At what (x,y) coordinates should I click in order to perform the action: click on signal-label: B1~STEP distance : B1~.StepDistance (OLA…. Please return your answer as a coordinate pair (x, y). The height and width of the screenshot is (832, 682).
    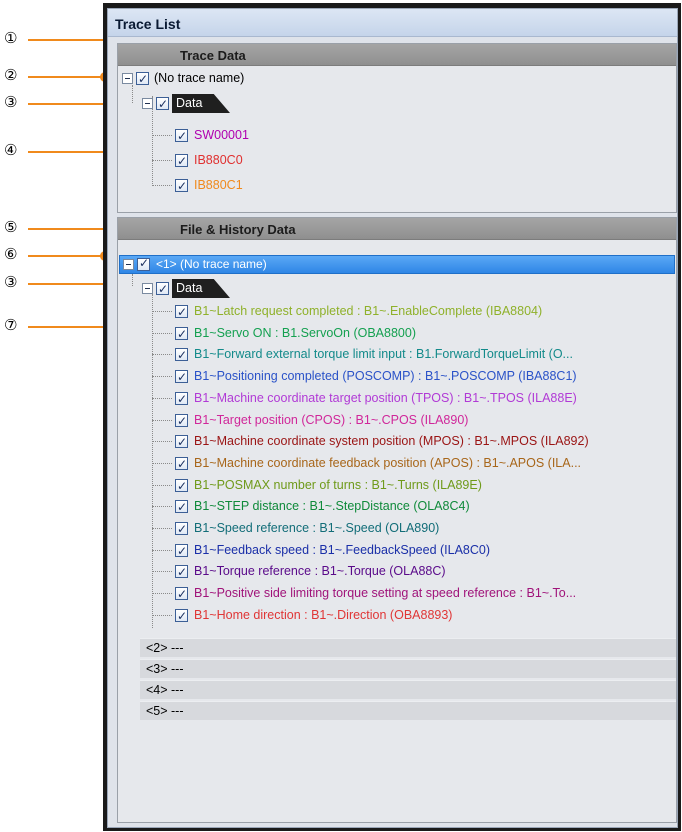
    Looking at the image, I should click on (332, 506).